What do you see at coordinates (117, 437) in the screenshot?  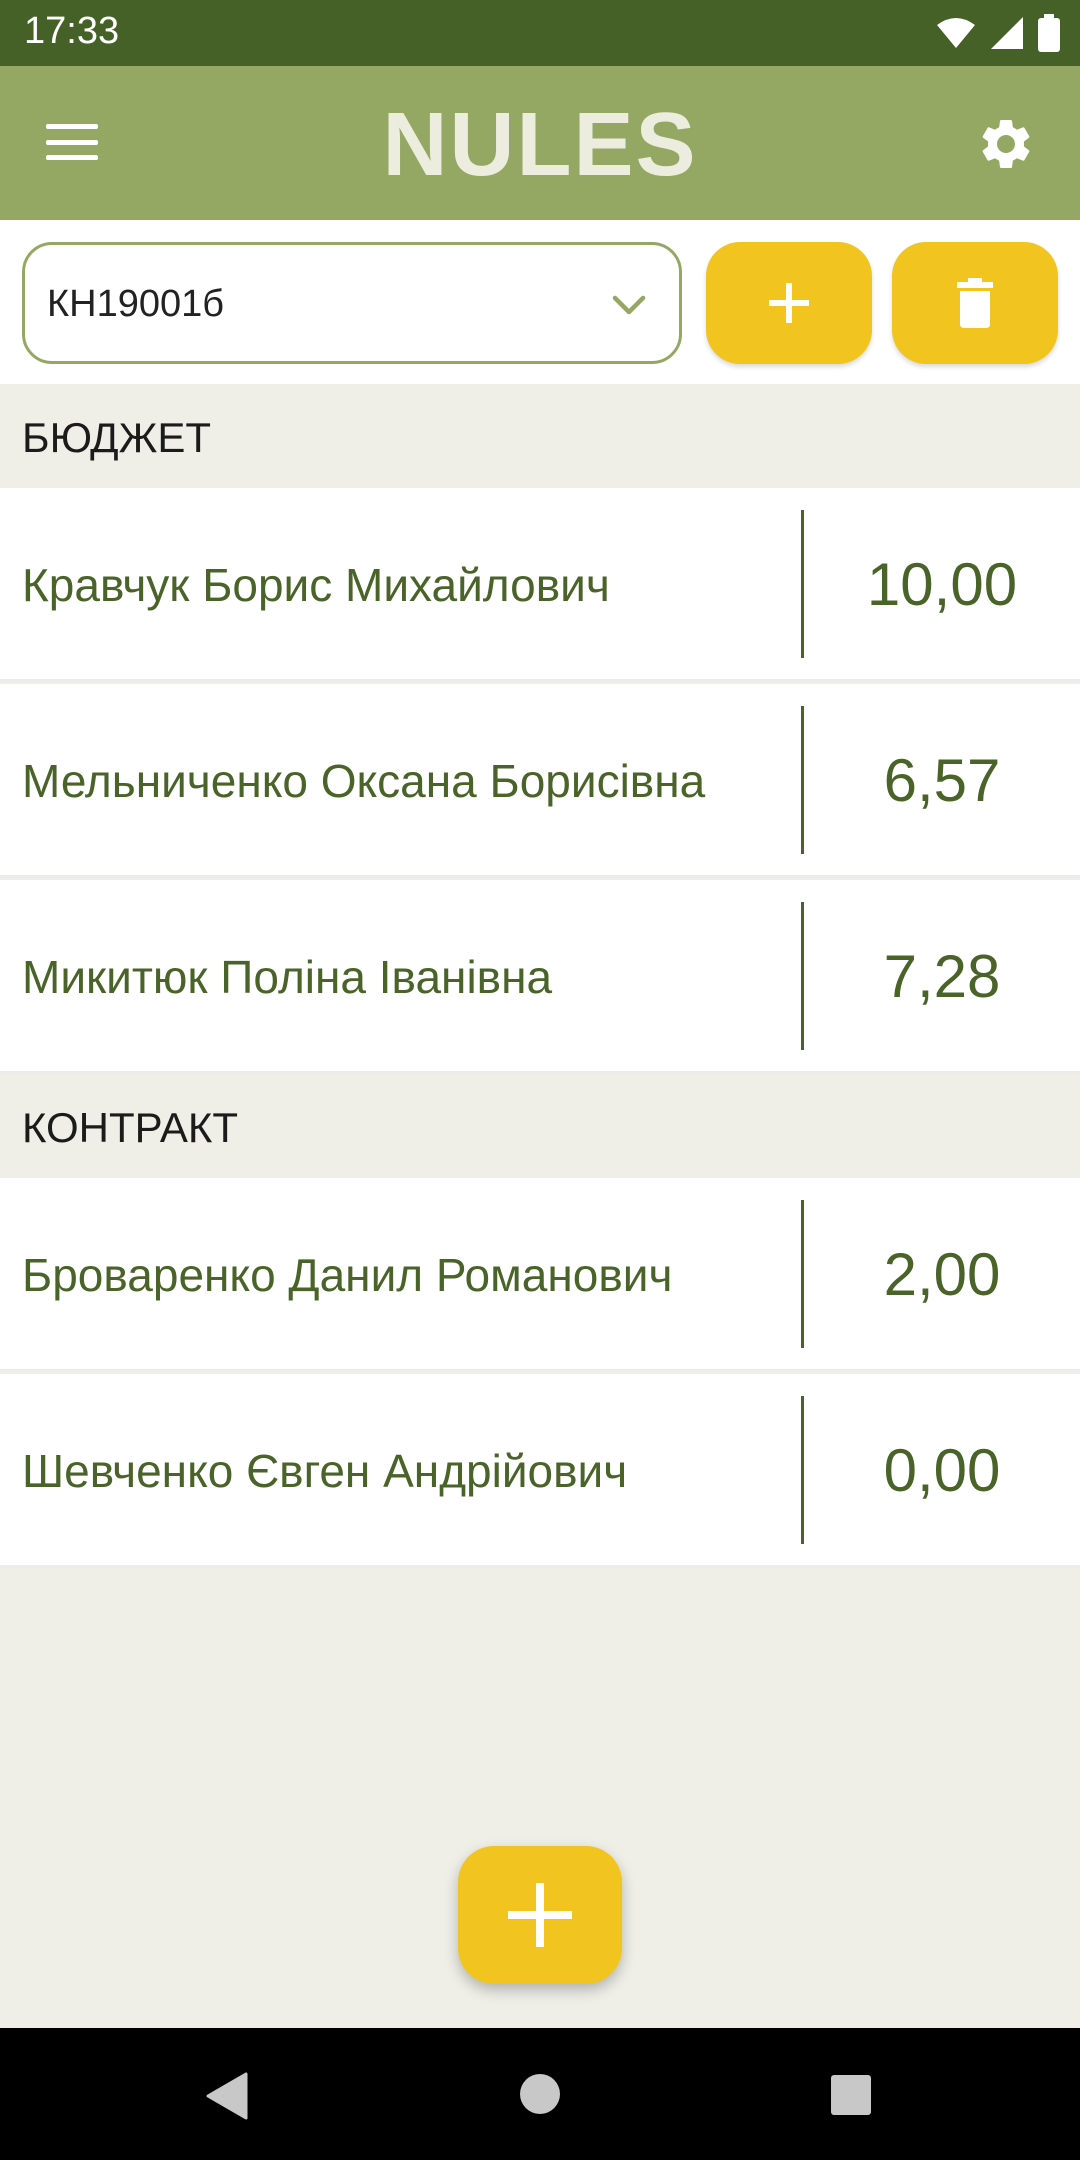 I see `section-title: БЮДЖЕТ` at bounding box center [117, 437].